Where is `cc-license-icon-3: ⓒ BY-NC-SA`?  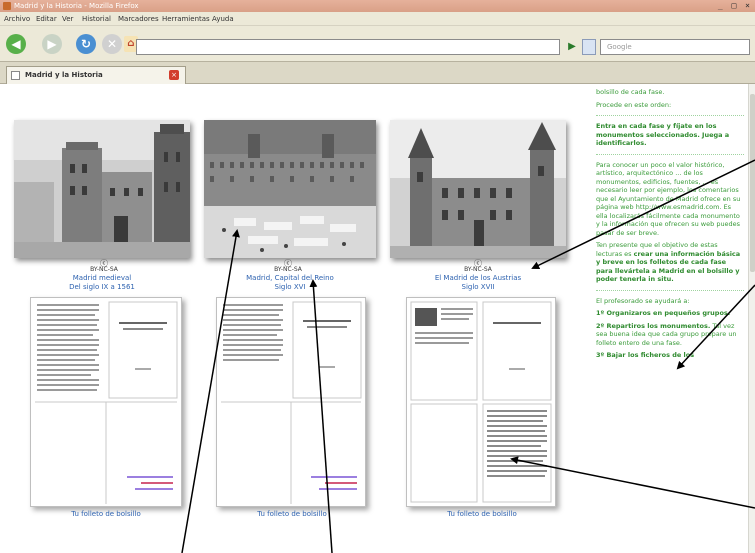 cc-license-icon-3: ⓒ BY-NC-SA is located at coordinates (478, 266).